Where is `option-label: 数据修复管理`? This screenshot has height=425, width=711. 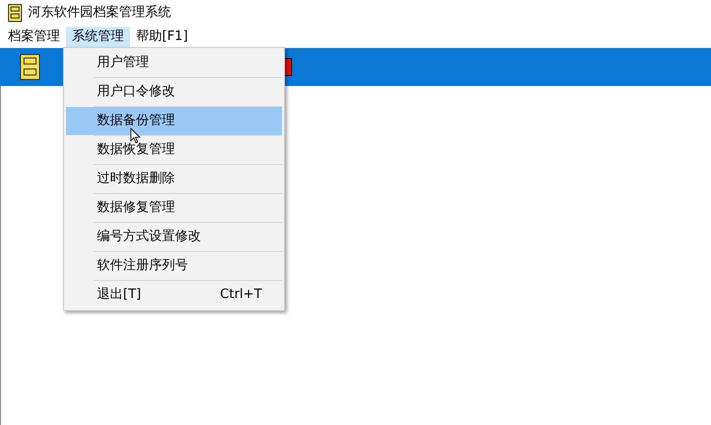 option-label: 数据修复管理 is located at coordinates (136, 208).